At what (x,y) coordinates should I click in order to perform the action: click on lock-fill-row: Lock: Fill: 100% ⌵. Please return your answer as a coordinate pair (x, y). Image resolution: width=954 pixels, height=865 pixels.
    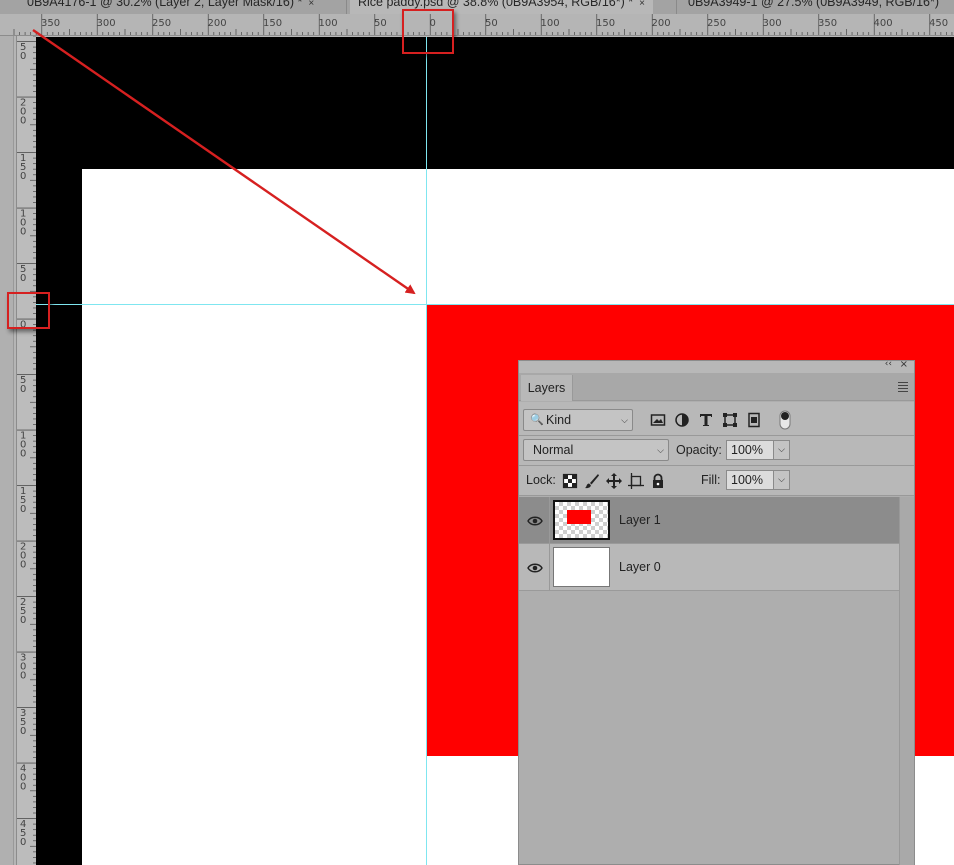
    Looking at the image, I should click on (716, 481).